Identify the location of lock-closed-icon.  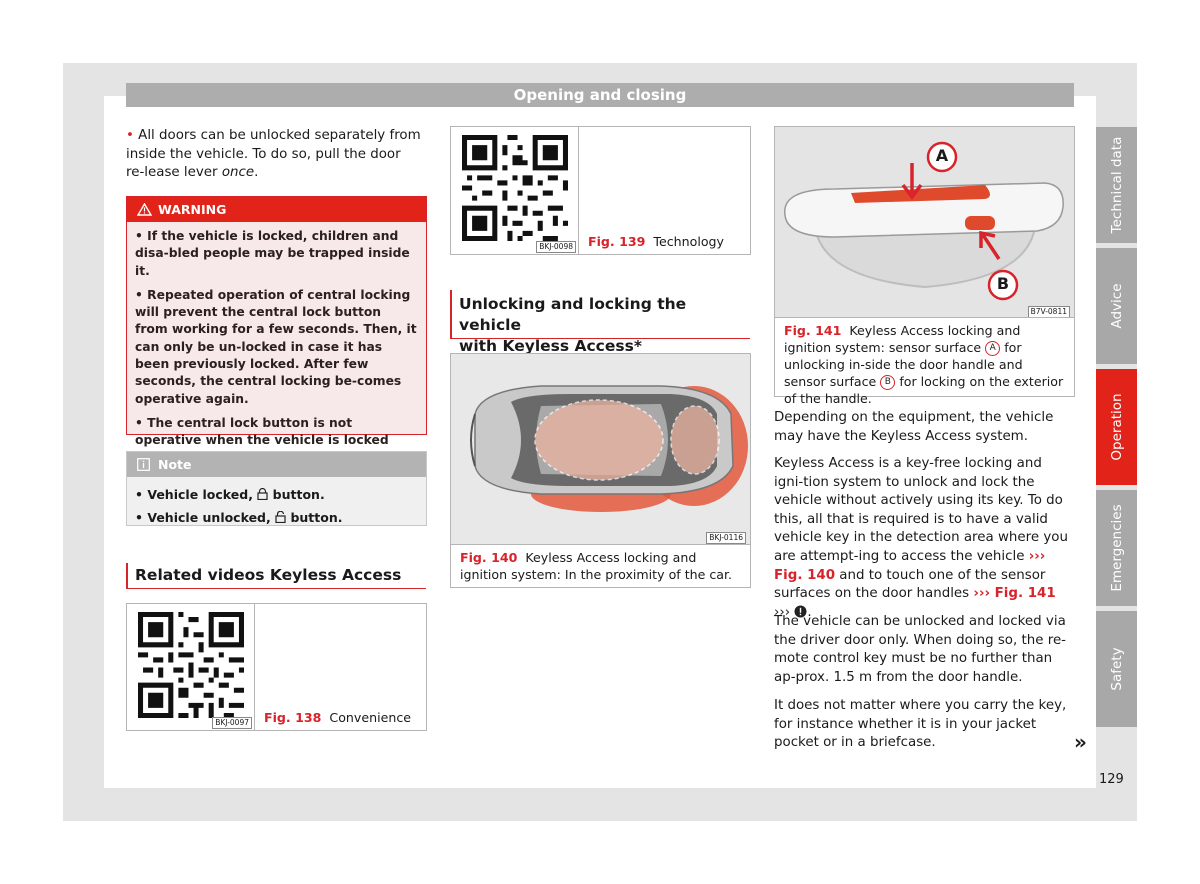
(262, 494).